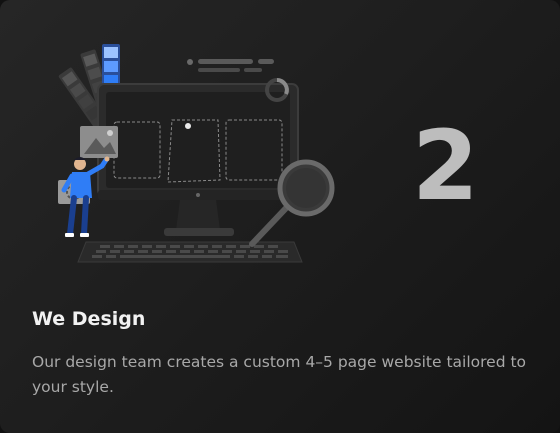 This screenshot has height=433, width=560. Describe the element at coordinates (230, 65) in the screenshot. I see `ui-lines-icon` at that location.